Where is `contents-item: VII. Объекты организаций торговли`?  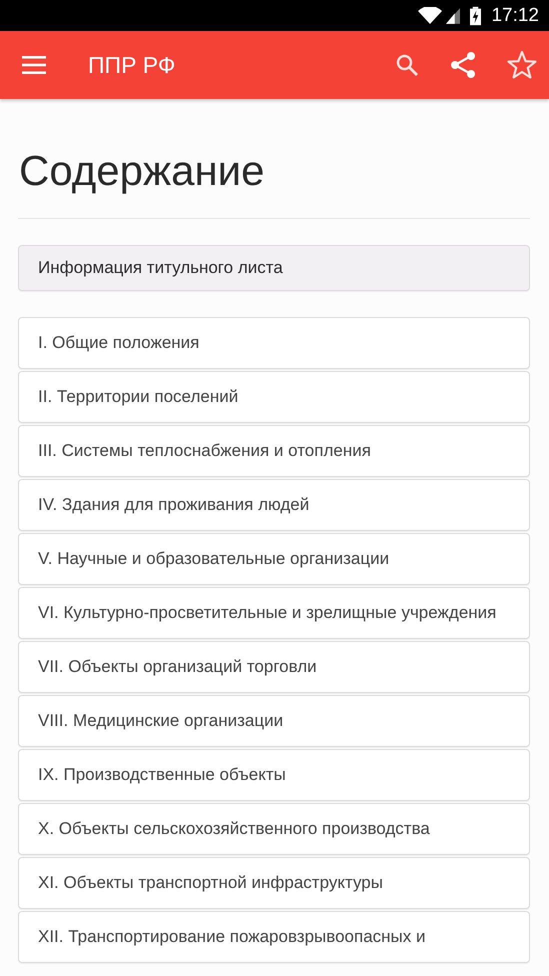 contents-item: VII. Объекты организаций торговли is located at coordinates (274, 667).